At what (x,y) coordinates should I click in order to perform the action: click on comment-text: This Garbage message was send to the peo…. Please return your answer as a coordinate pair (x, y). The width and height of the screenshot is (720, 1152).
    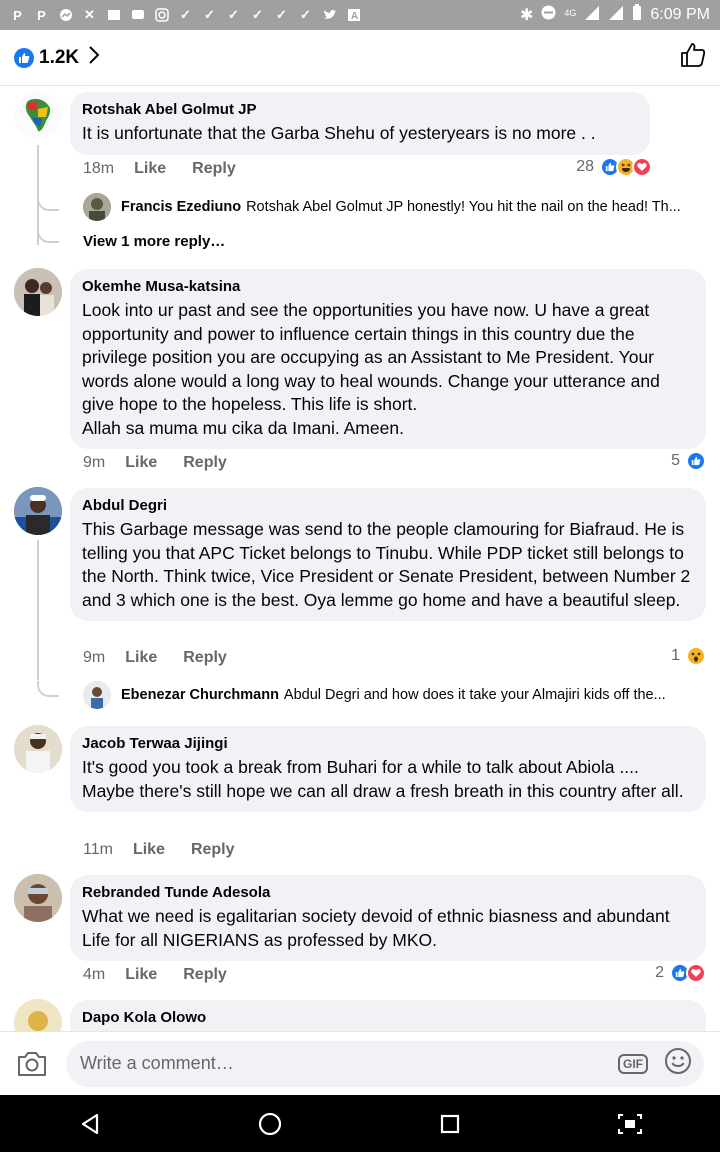
    Looking at the image, I should click on (386, 564).